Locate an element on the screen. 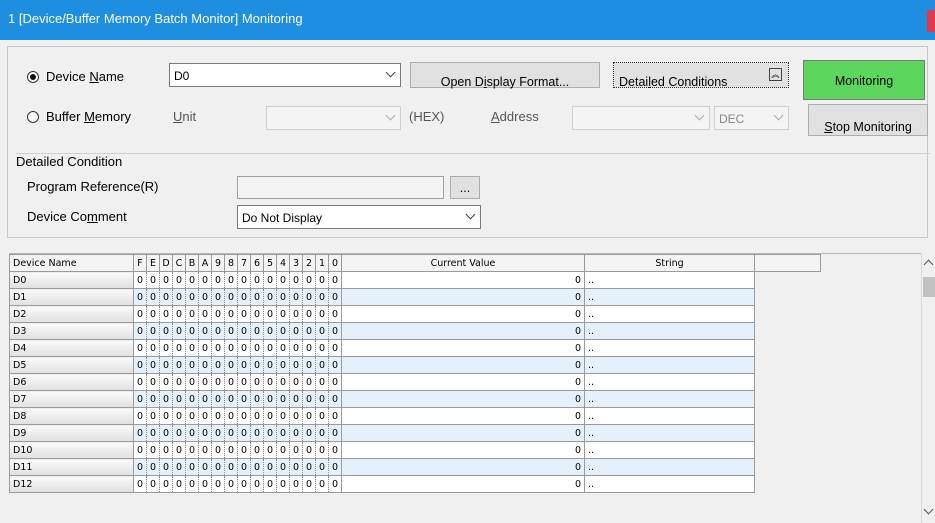 The height and width of the screenshot is (523, 935). col-bit: 6 is located at coordinates (257, 263).